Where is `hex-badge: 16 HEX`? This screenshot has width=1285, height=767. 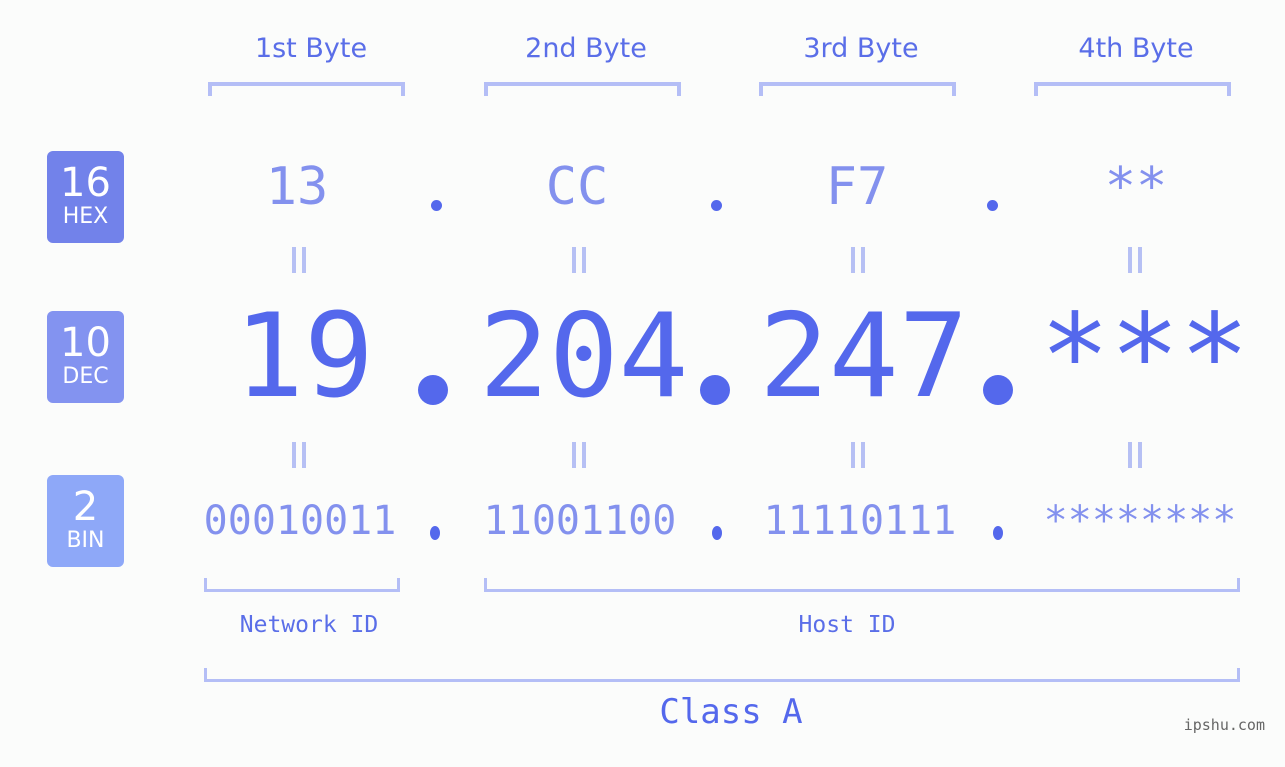
hex-badge: 16 HEX is located at coordinates (85, 197).